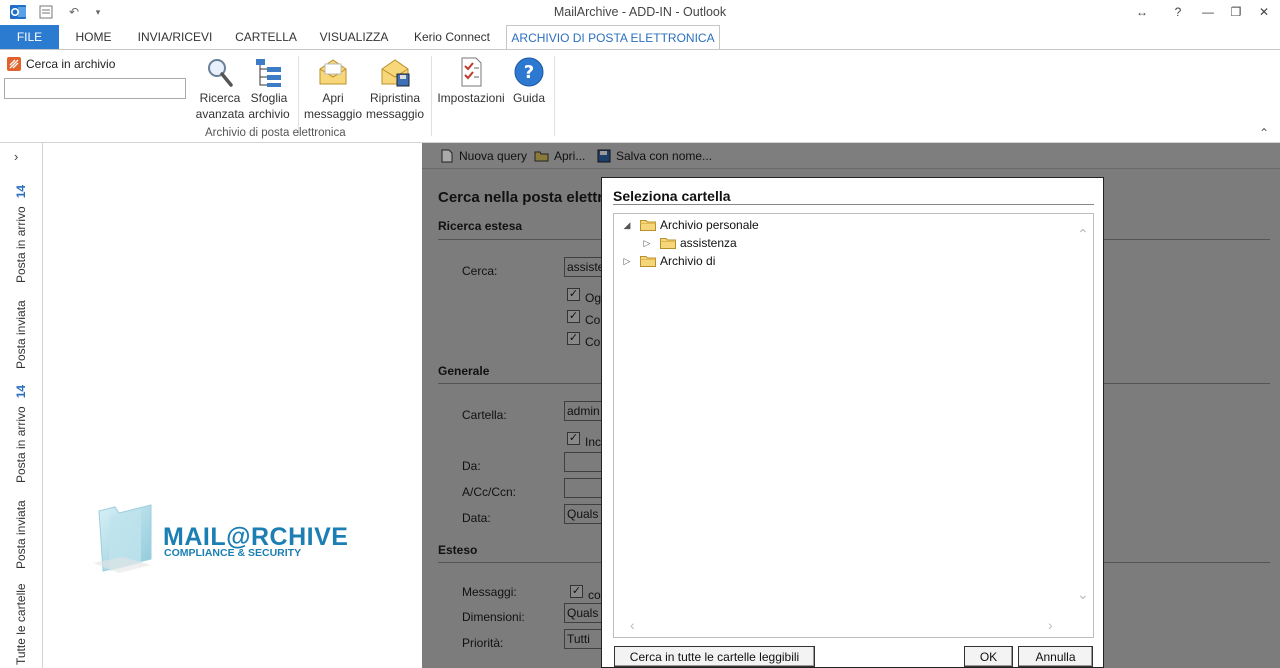 This screenshot has height=668, width=1280. I want to click on from-field-label: Da:, so click(471, 466).